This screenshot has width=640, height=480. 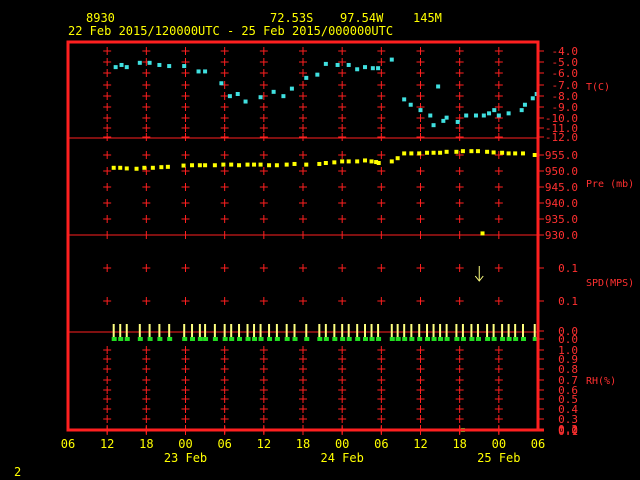 What do you see at coordinates (107, 444) in the screenshot?
I see `x-tick-label: 12` at bounding box center [107, 444].